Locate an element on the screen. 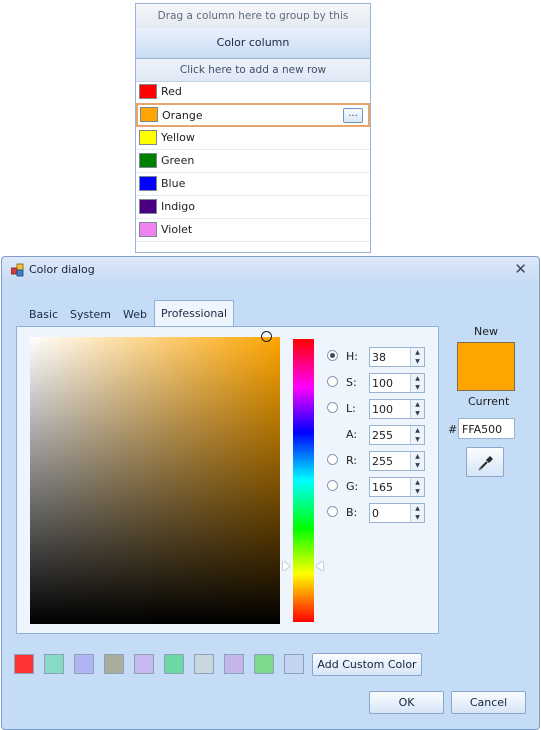  label-g: G: is located at coordinates (352, 486).